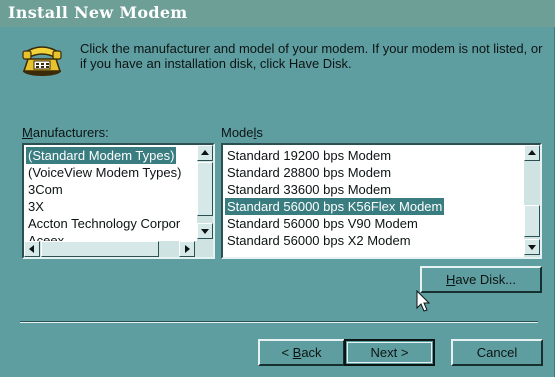 Image resolution: width=555 pixels, height=377 pixels. I want to click on cancel-button: Cancel, so click(497, 352).